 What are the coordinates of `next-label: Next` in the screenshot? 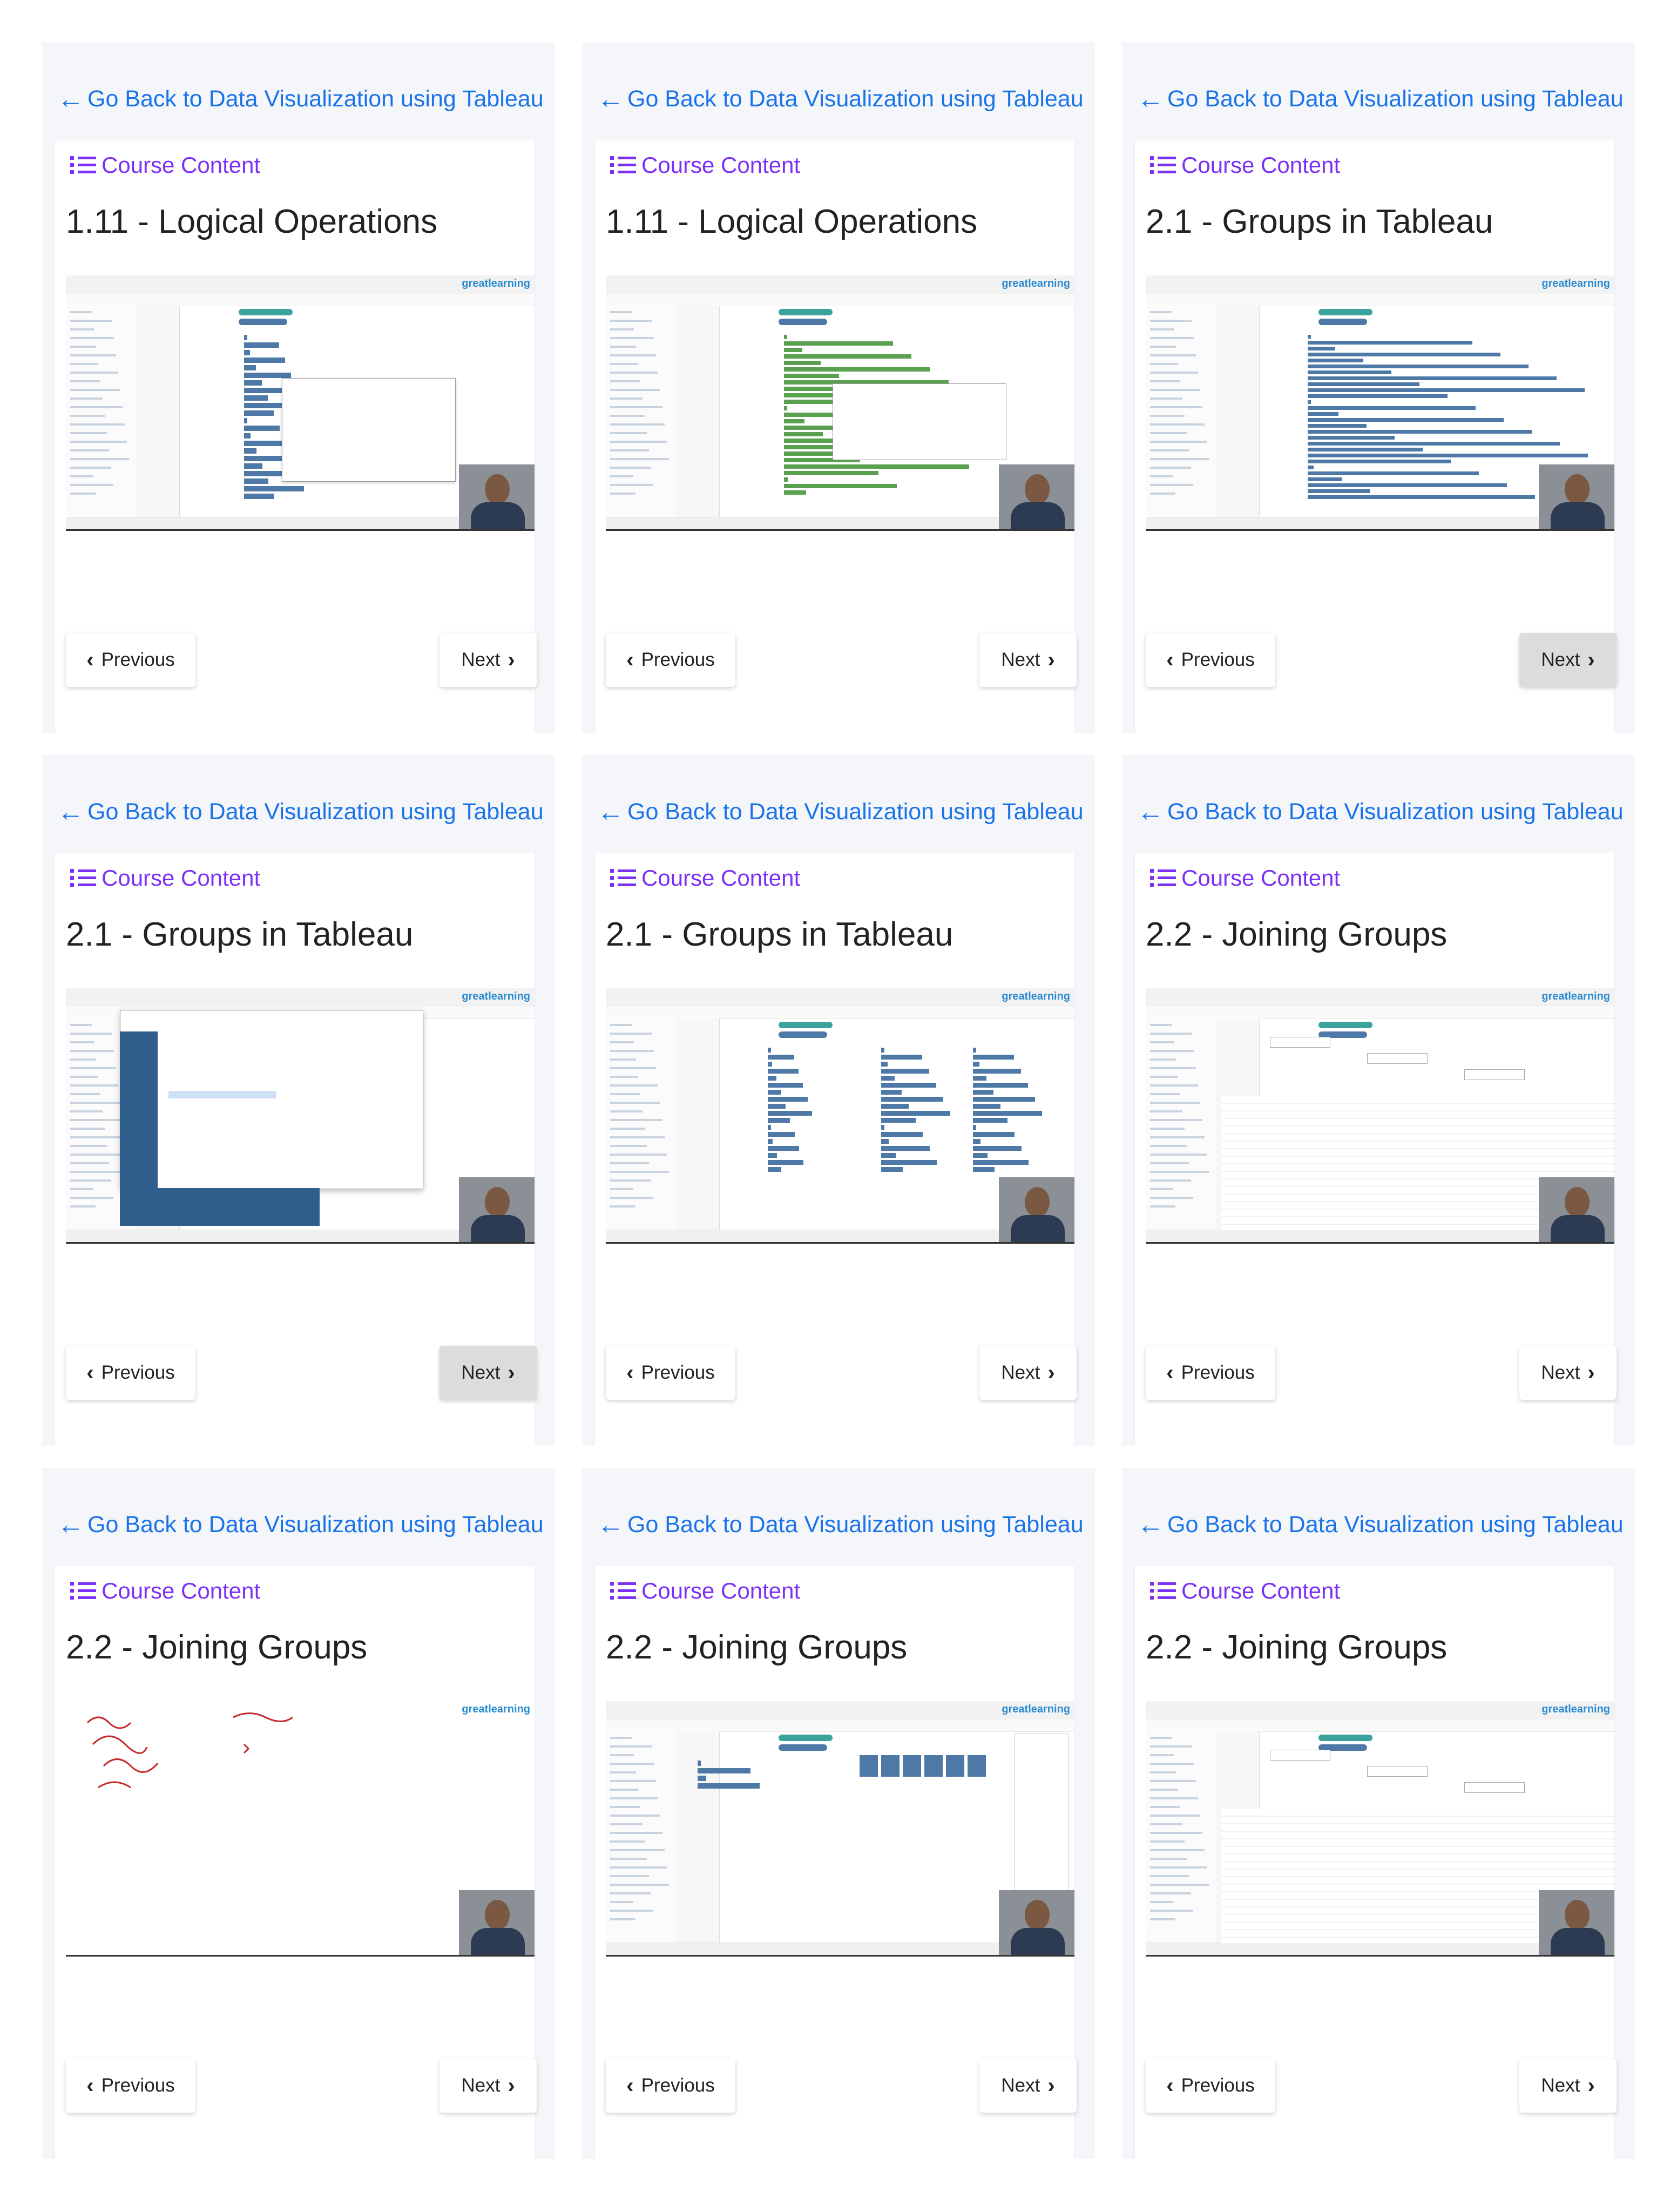 It's located at (481, 659).